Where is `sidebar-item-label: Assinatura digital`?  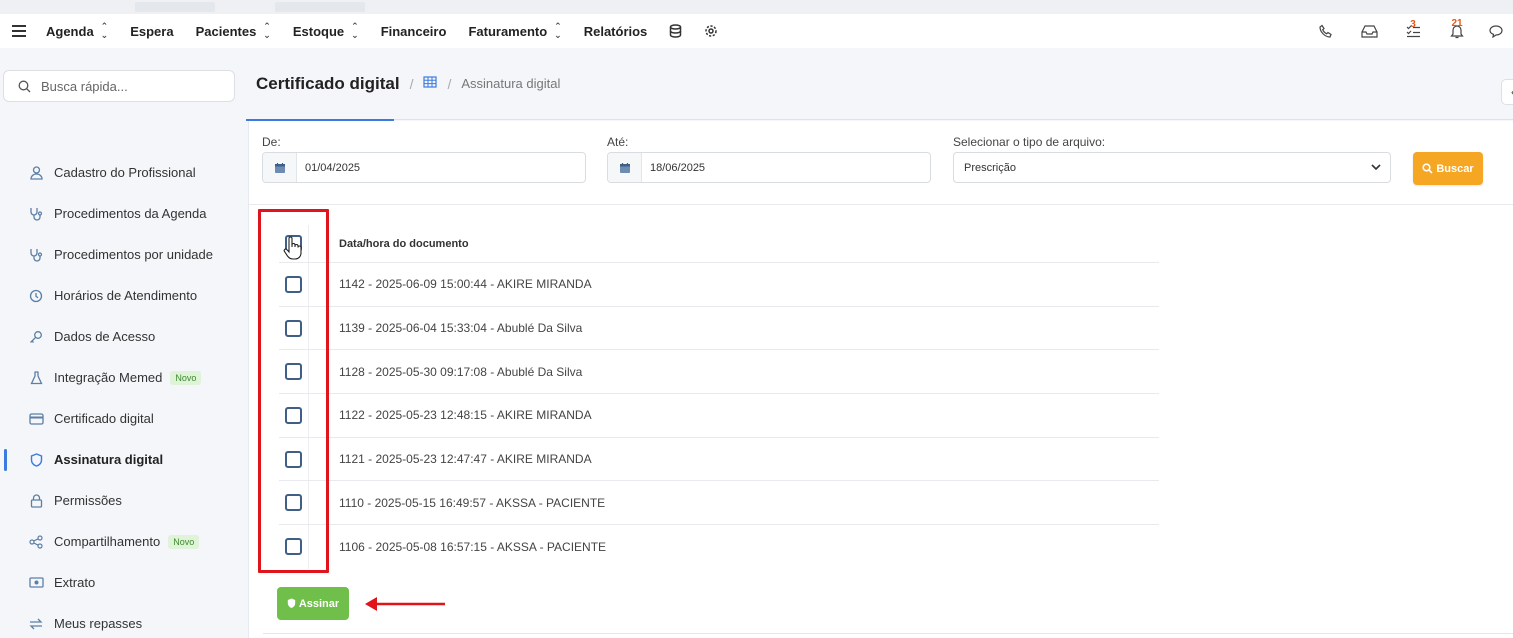 sidebar-item-label: Assinatura digital is located at coordinates (109, 459).